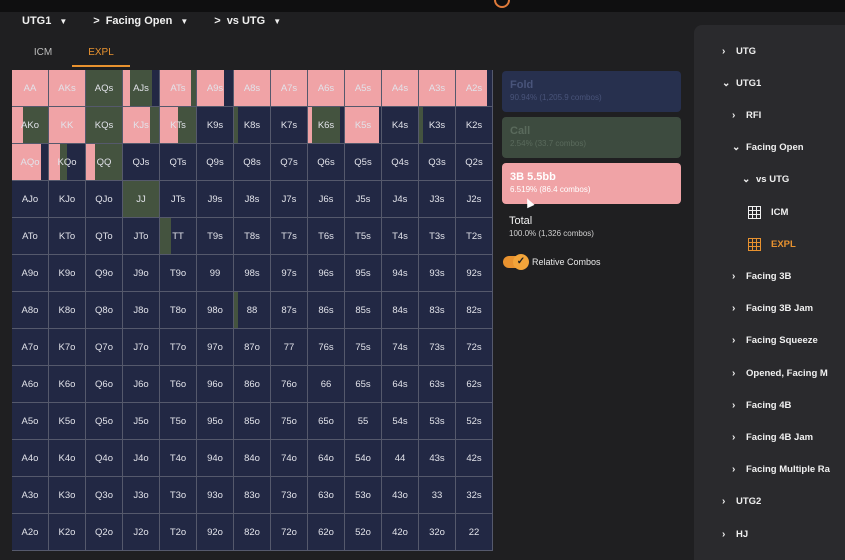 This screenshot has height=560, width=845. I want to click on hand-cell: 33, so click(437, 495).